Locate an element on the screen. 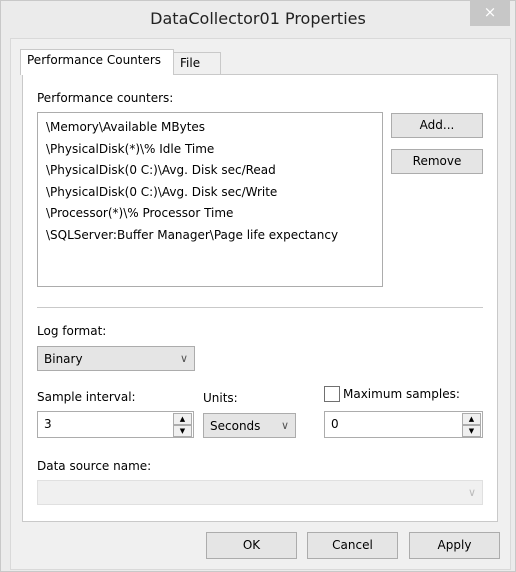  maximum-samples-label: Maximum samples: is located at coordinates (401, 394).